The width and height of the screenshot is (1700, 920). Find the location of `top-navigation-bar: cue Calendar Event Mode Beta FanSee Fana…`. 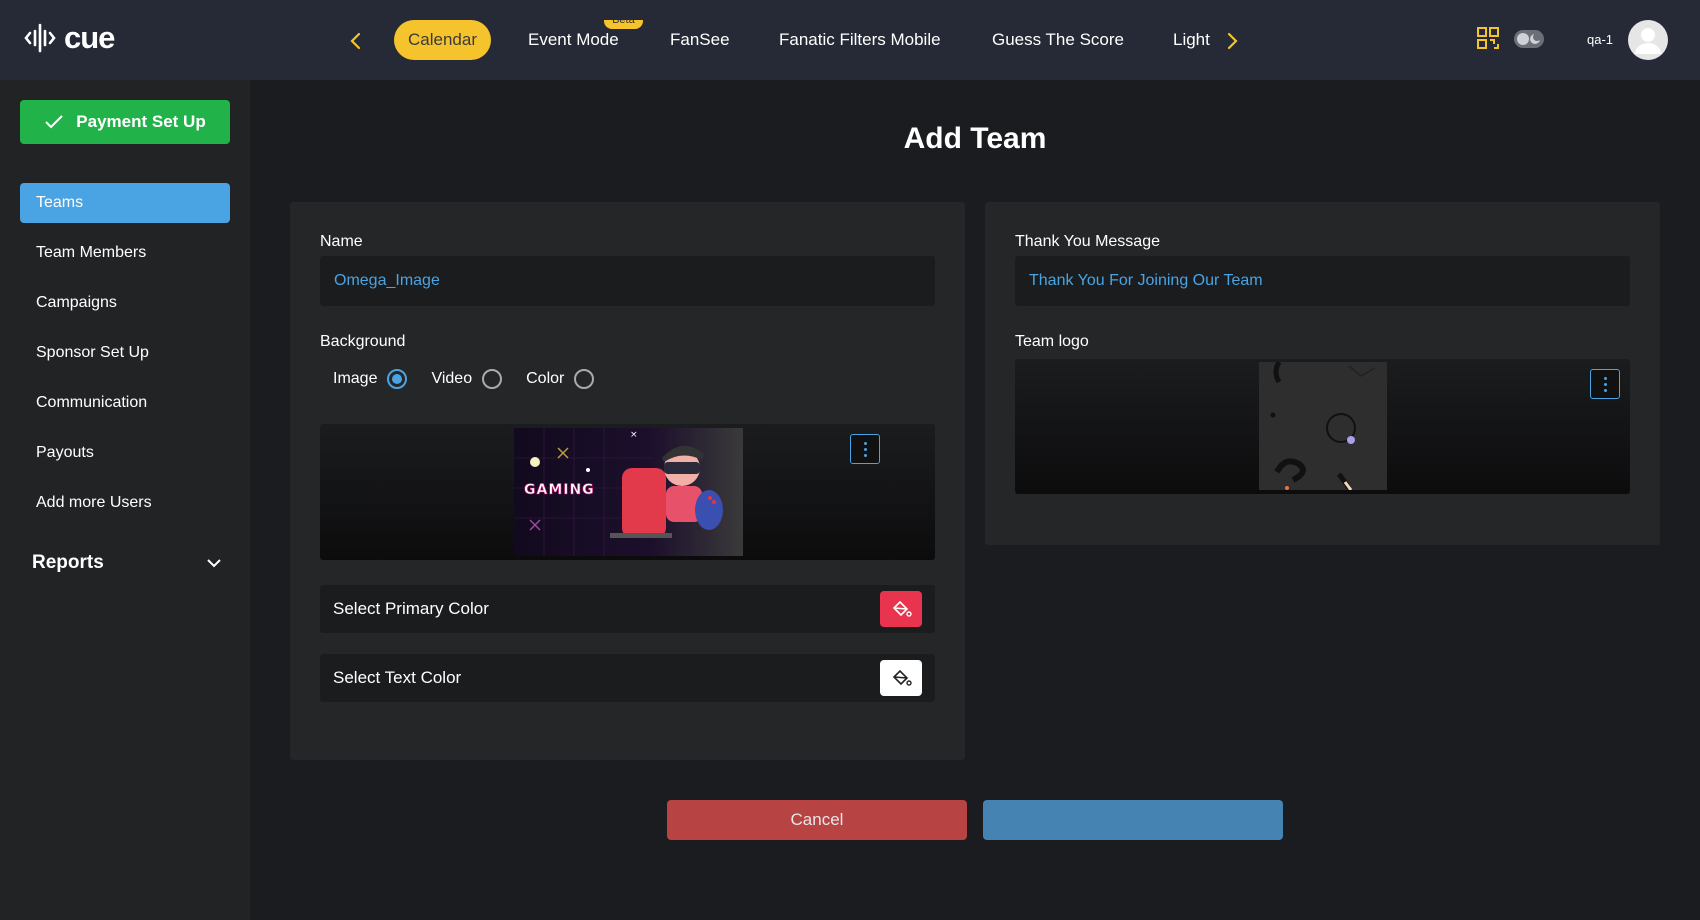

top-navigation-bar: cue Calendar Event Mode Beta FanSee Fana… is located at coordinates (850, 40).